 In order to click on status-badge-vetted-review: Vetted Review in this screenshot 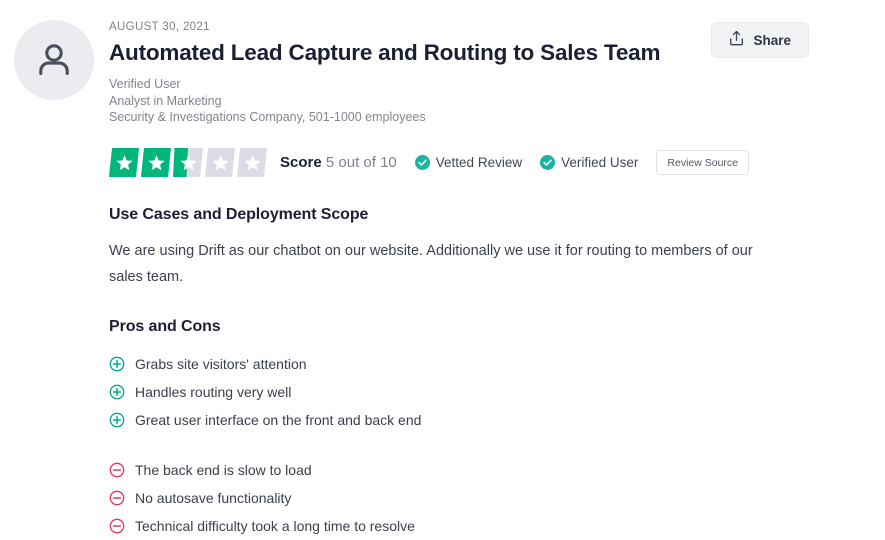, I will do `click(468, 162)`.